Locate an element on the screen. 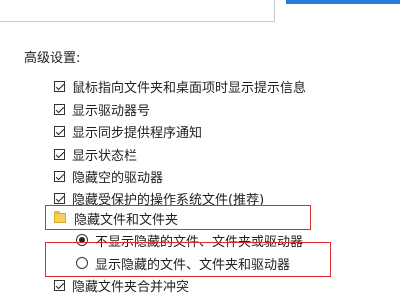  option-show-drive-letters: 显示驱动器号 is located at coordinates (102, 109).